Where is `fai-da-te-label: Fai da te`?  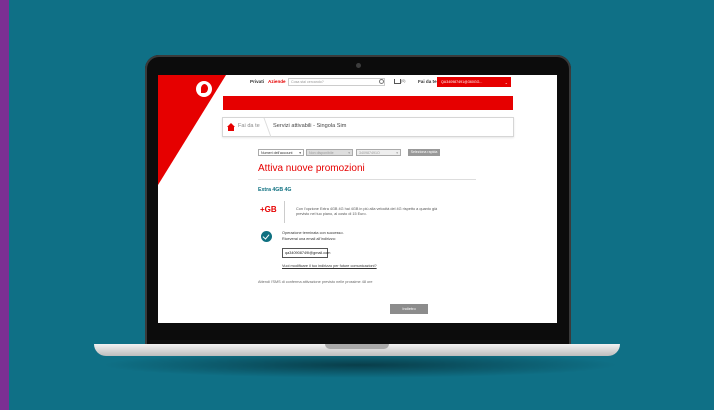 fai-da-te-label: Fai da te is located at coordinates (427, 81).